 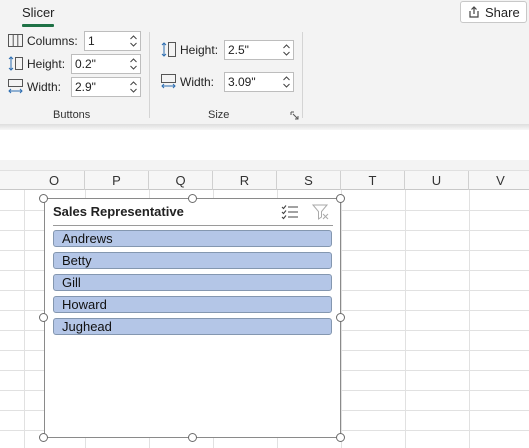 I want to click on size-width-value: 3.09", so click(x=242, y=82).